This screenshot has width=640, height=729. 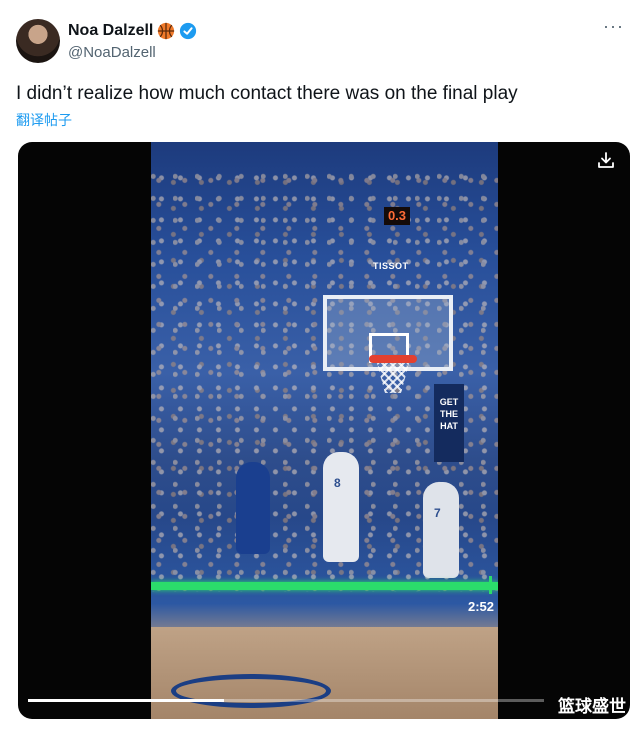 What do you see at coordinates (337, 483) in the screenshot?
I see `jersey-number-left: 8` at bounding box center [337, 483].